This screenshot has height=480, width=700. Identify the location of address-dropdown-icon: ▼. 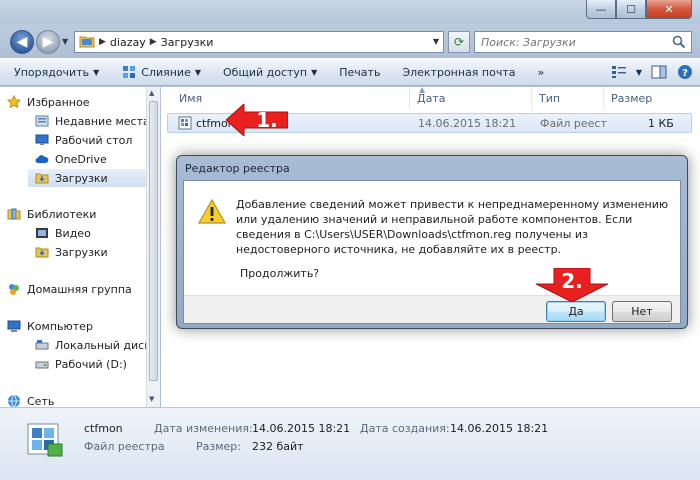
(436, 41).